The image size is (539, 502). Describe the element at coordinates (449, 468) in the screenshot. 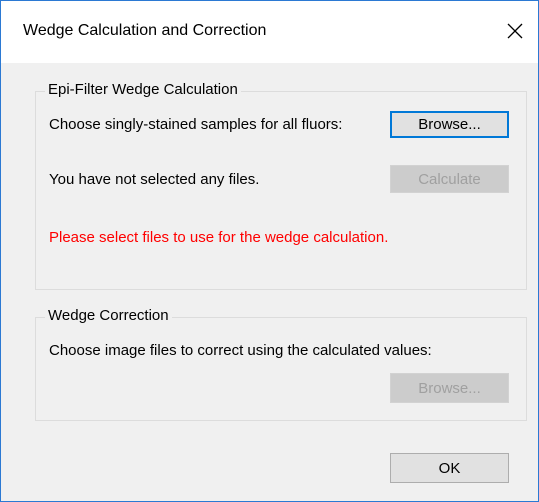

I see `ok-button: OK` at that location.